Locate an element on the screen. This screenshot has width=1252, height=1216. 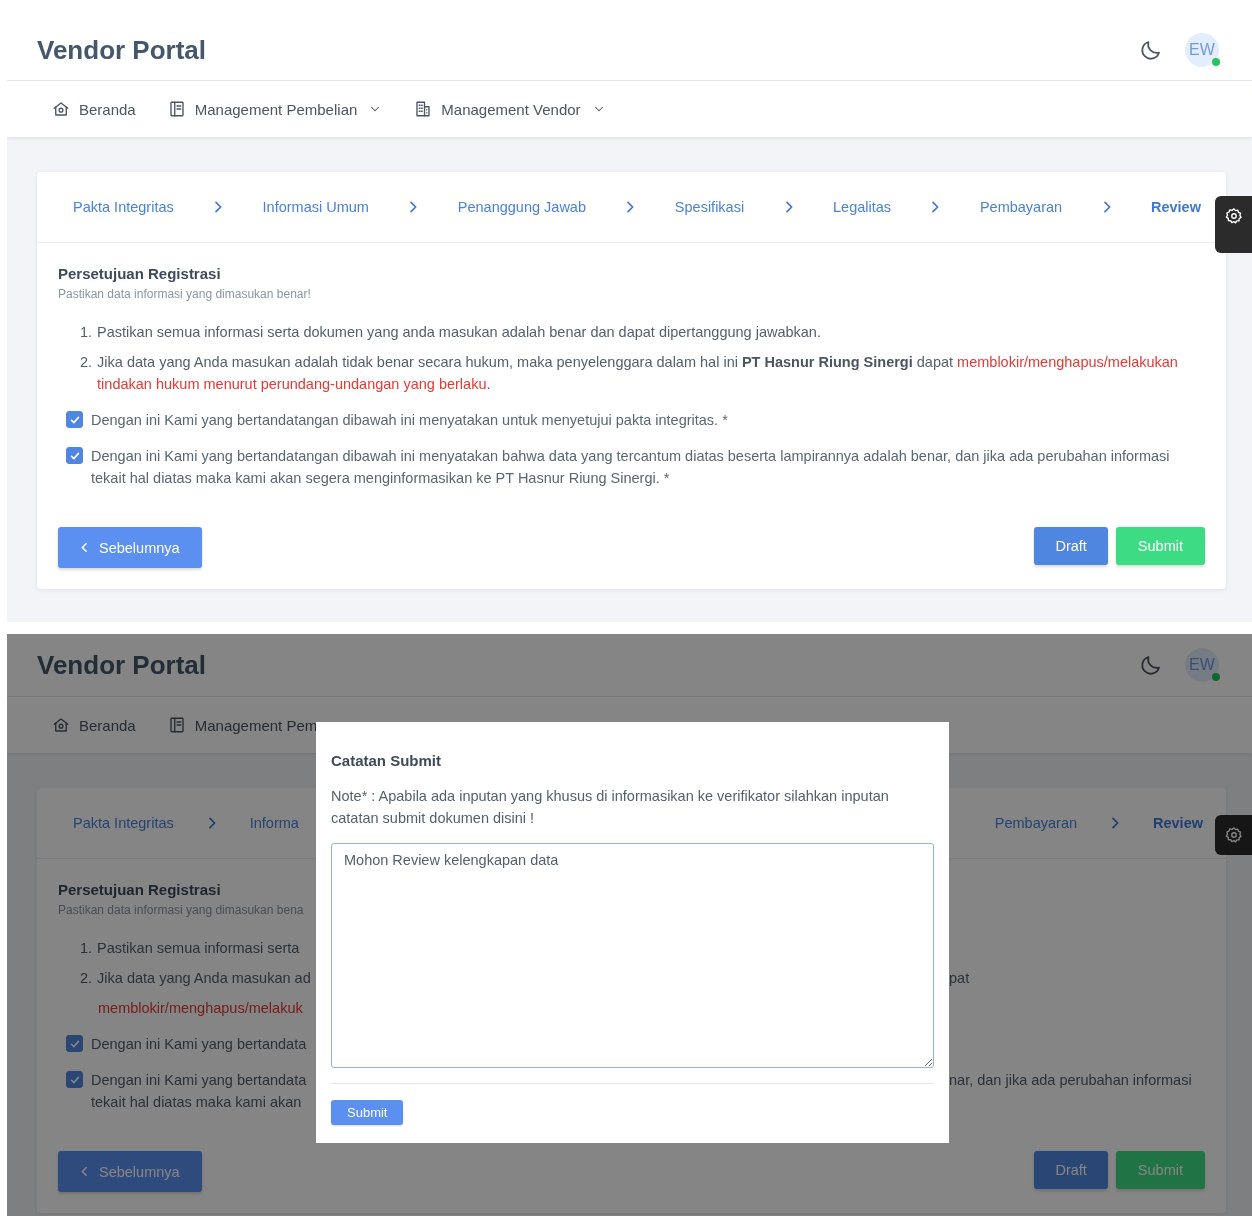
terms-text: tekait hal diatas maka kami akan is located at coordinates (196, 1102).